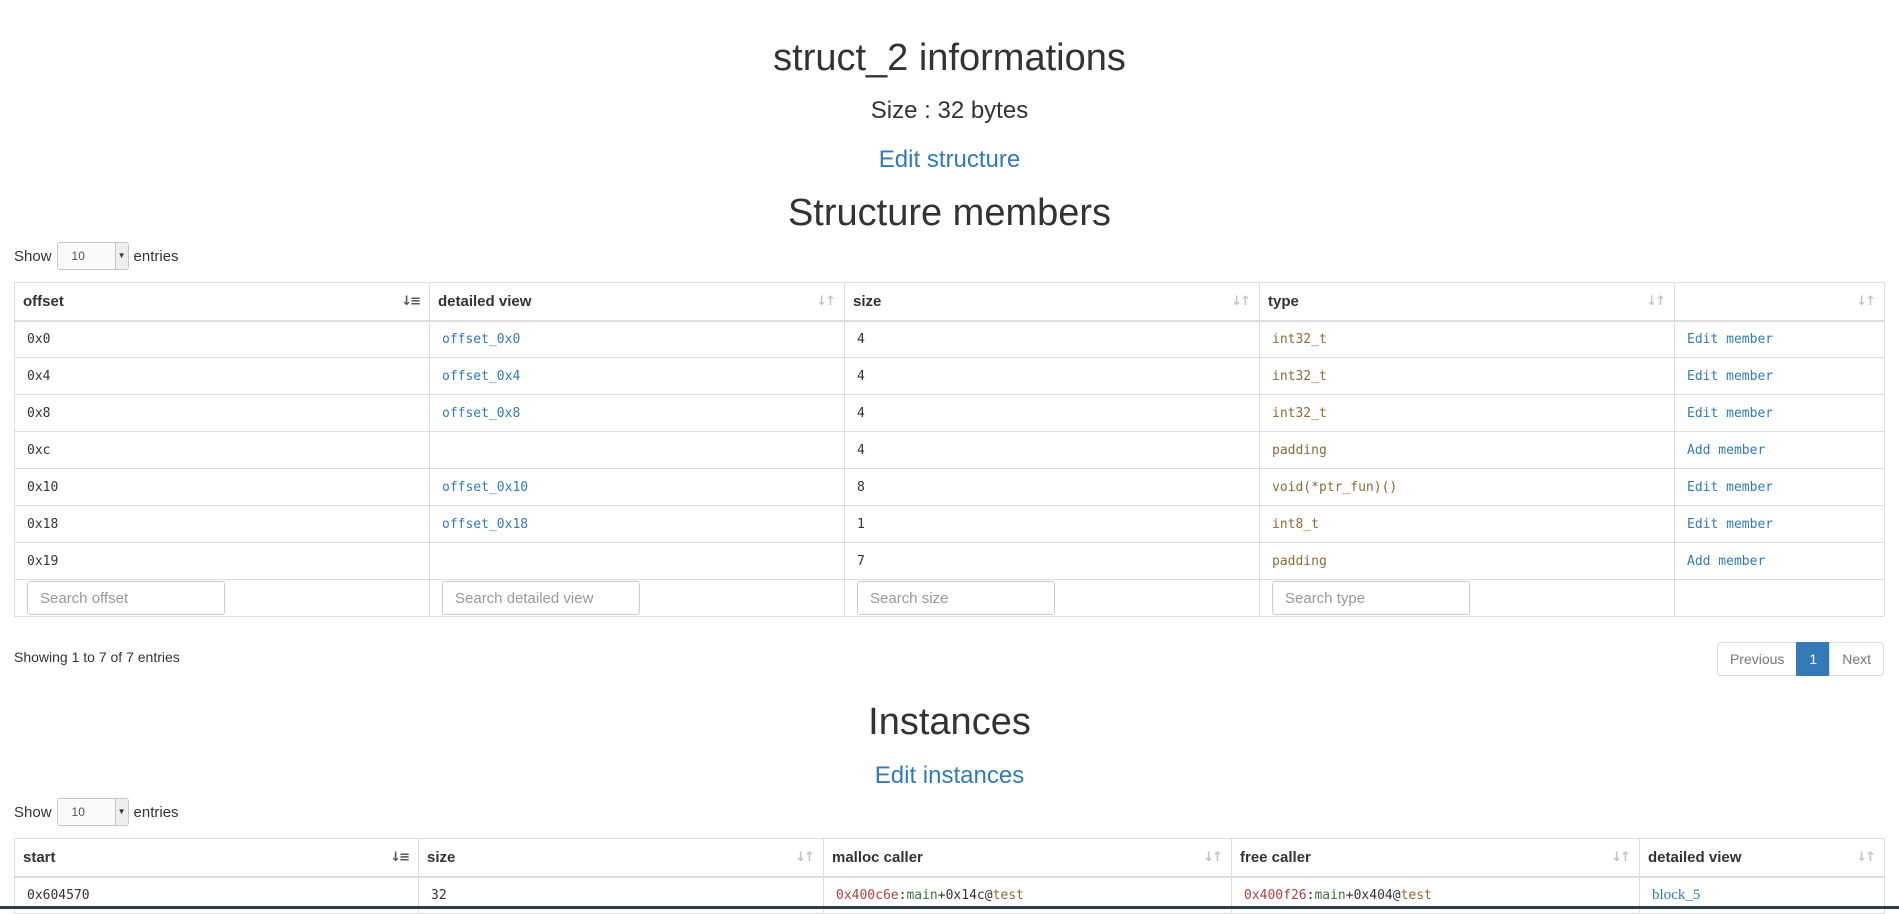 This screenshot has height=914, width=1899. Describe the element at coordinates (485, 524) in the screenshot. I see `detailed-view-link: offset_0x18` at that location.